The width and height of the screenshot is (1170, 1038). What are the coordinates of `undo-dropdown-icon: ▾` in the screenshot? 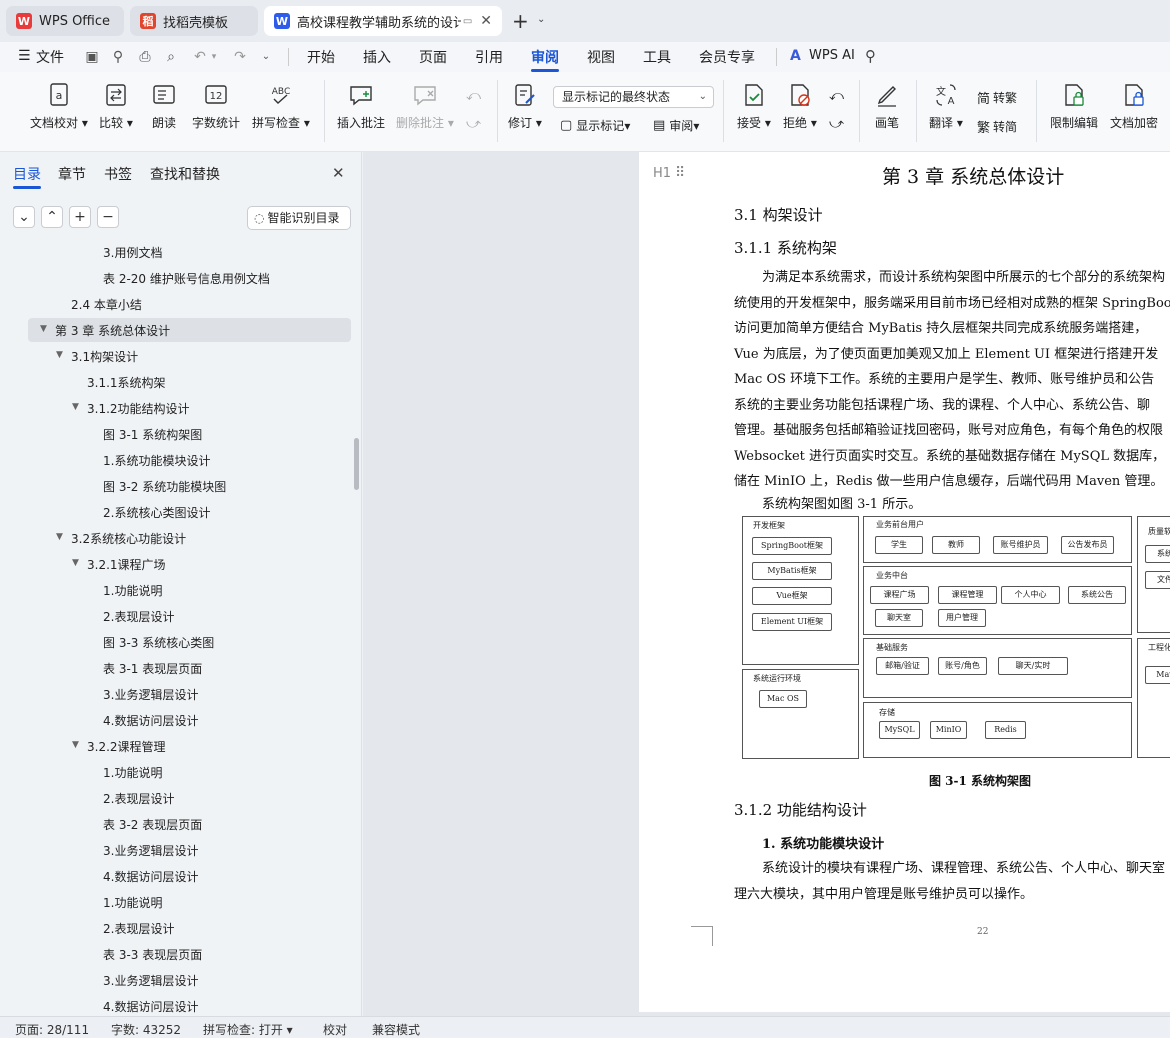 It's located at (214, 57).